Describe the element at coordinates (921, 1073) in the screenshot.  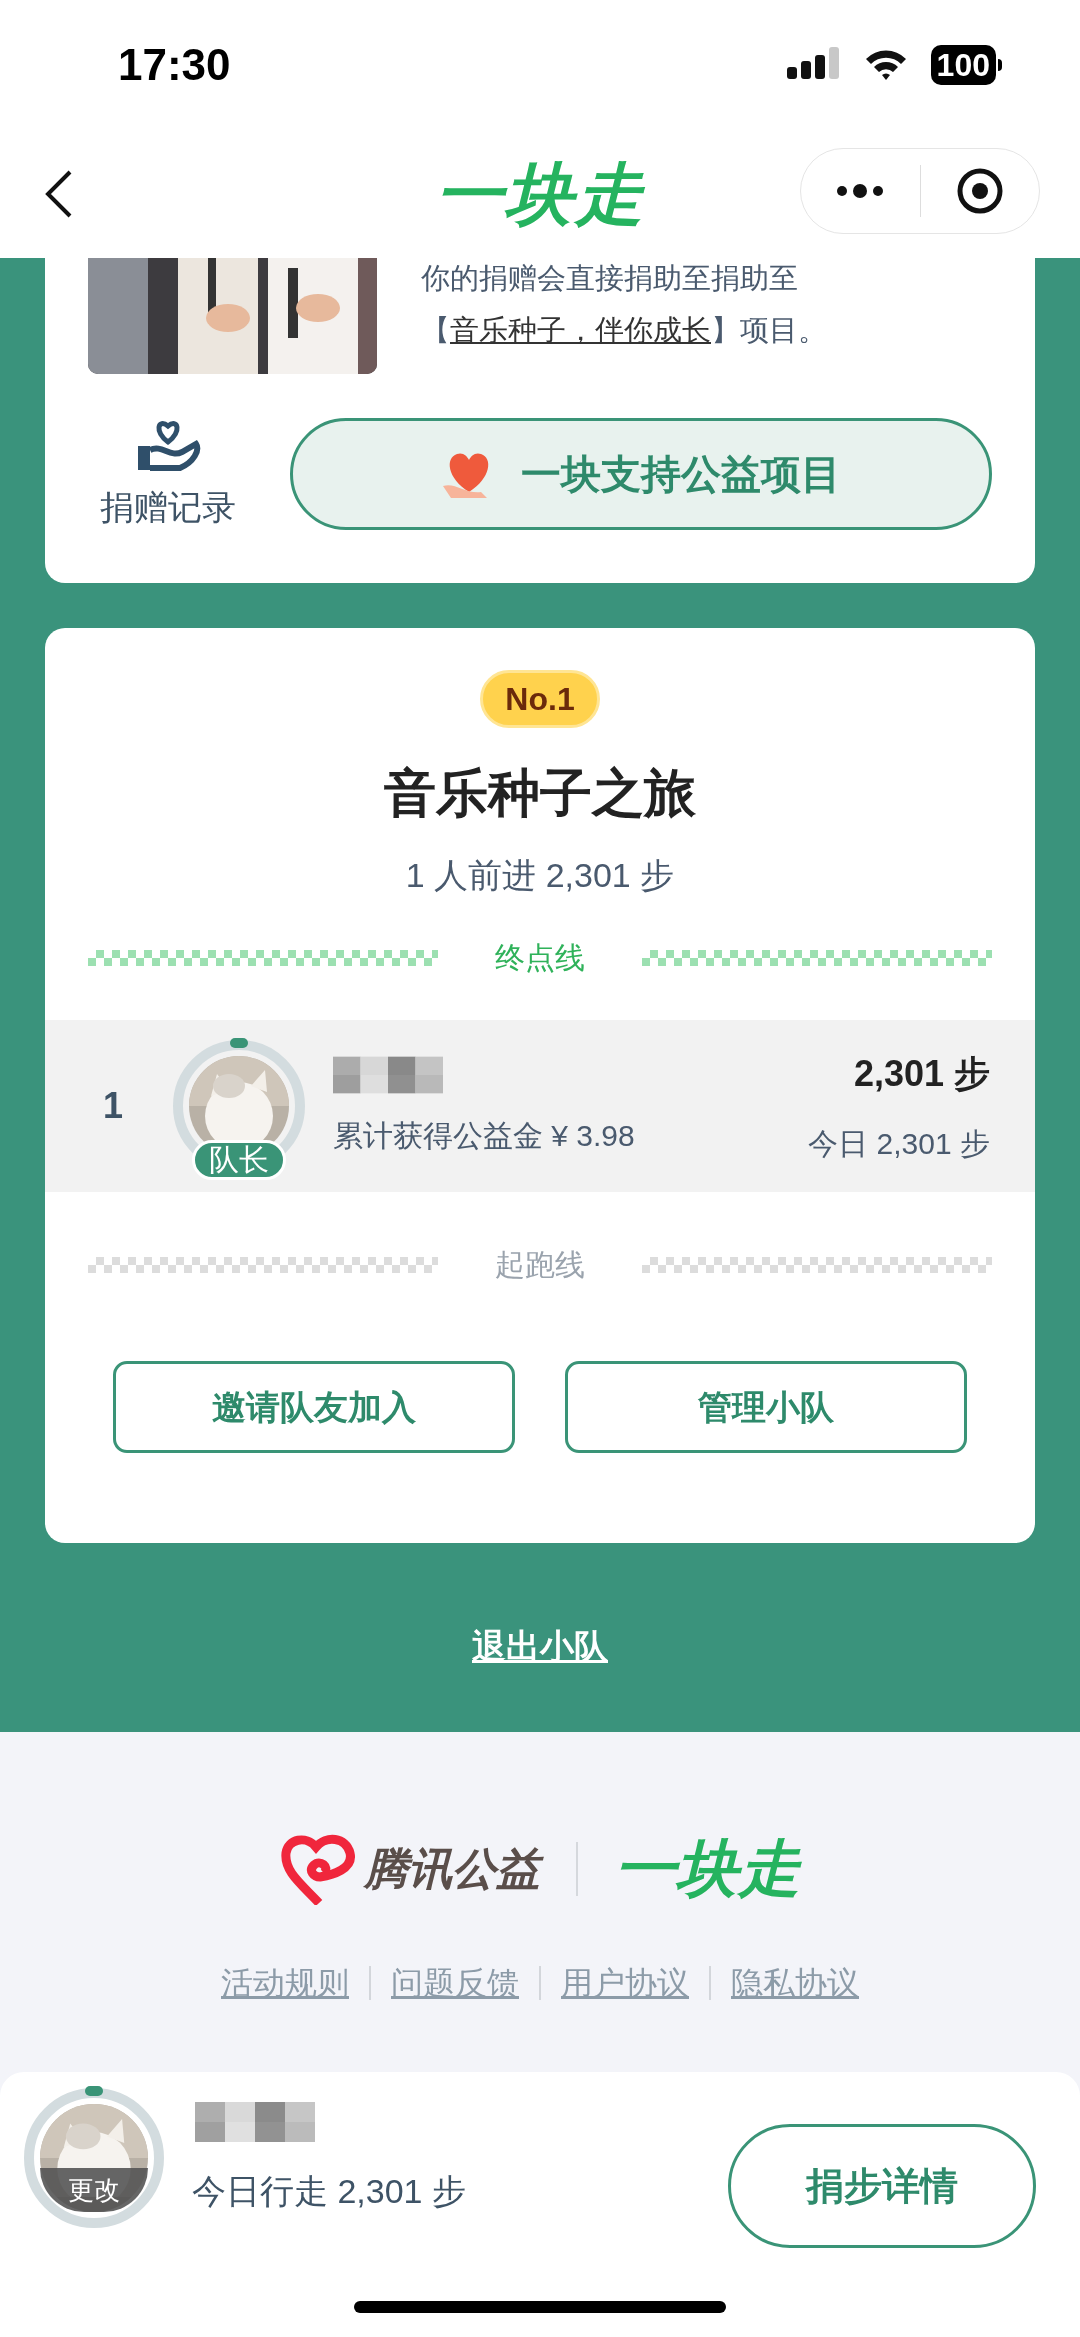
I see `member-total-steps: 2,301 步` at that location.